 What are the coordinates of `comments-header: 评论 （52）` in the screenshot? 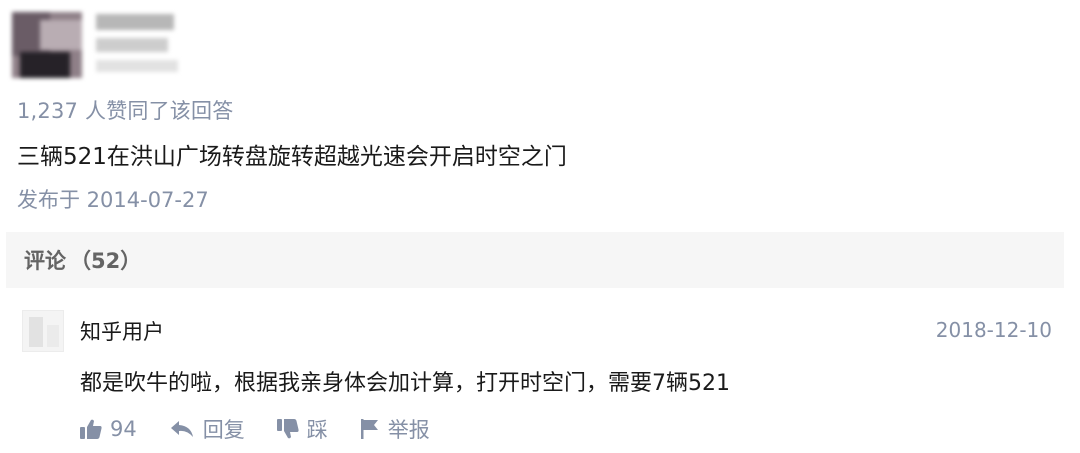 It's located at (535, 260).